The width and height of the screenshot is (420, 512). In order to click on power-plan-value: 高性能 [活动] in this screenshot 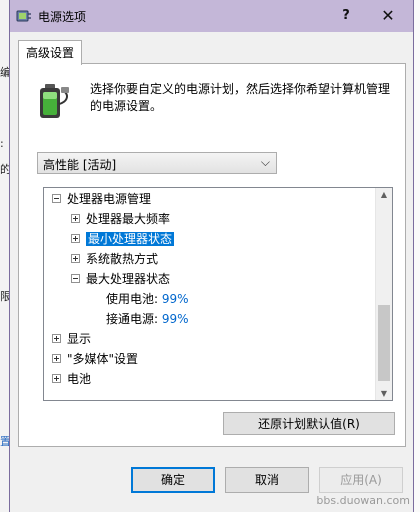, I will do `click(80, 165)`.